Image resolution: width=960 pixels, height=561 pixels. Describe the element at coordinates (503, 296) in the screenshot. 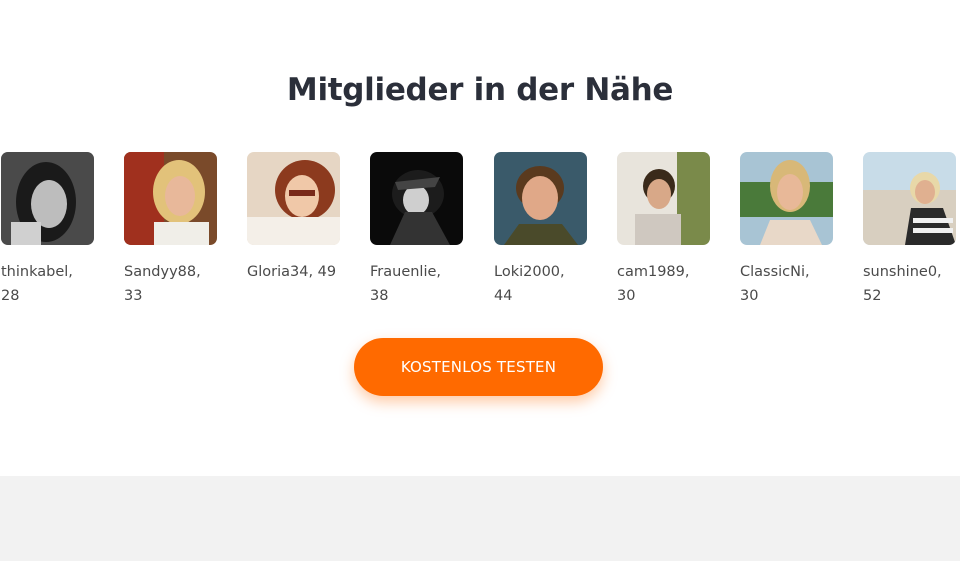

I see `member-age: 44` at that location.